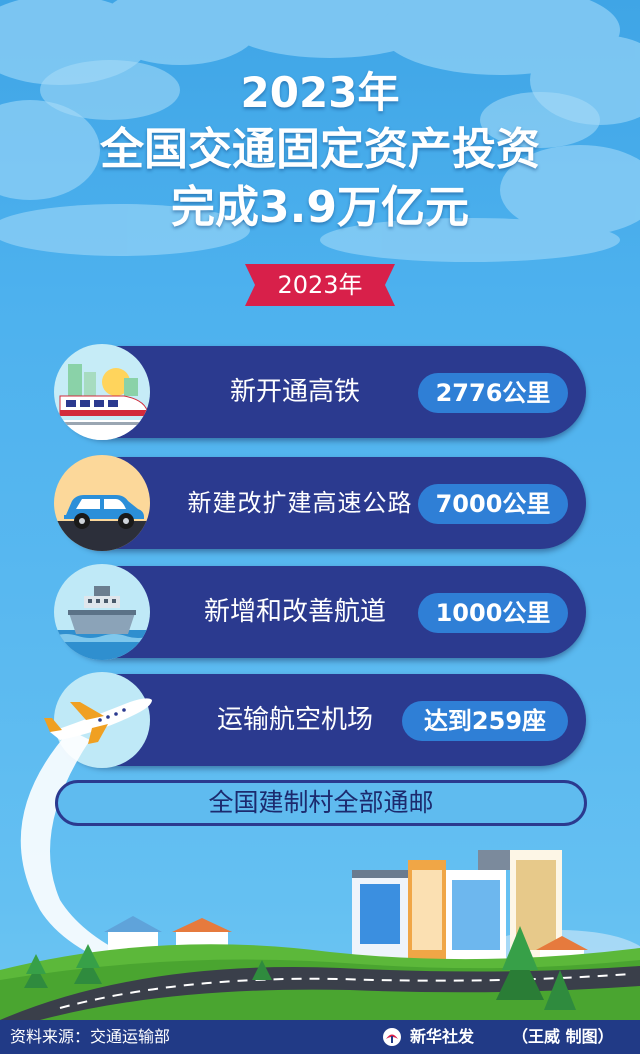 The width and height of the screenshot is (640, 1054). What do you see at coordinates (485, 721) in the screenshot?
I see `card-value: 达到259座` at bounding box center [485, 721].